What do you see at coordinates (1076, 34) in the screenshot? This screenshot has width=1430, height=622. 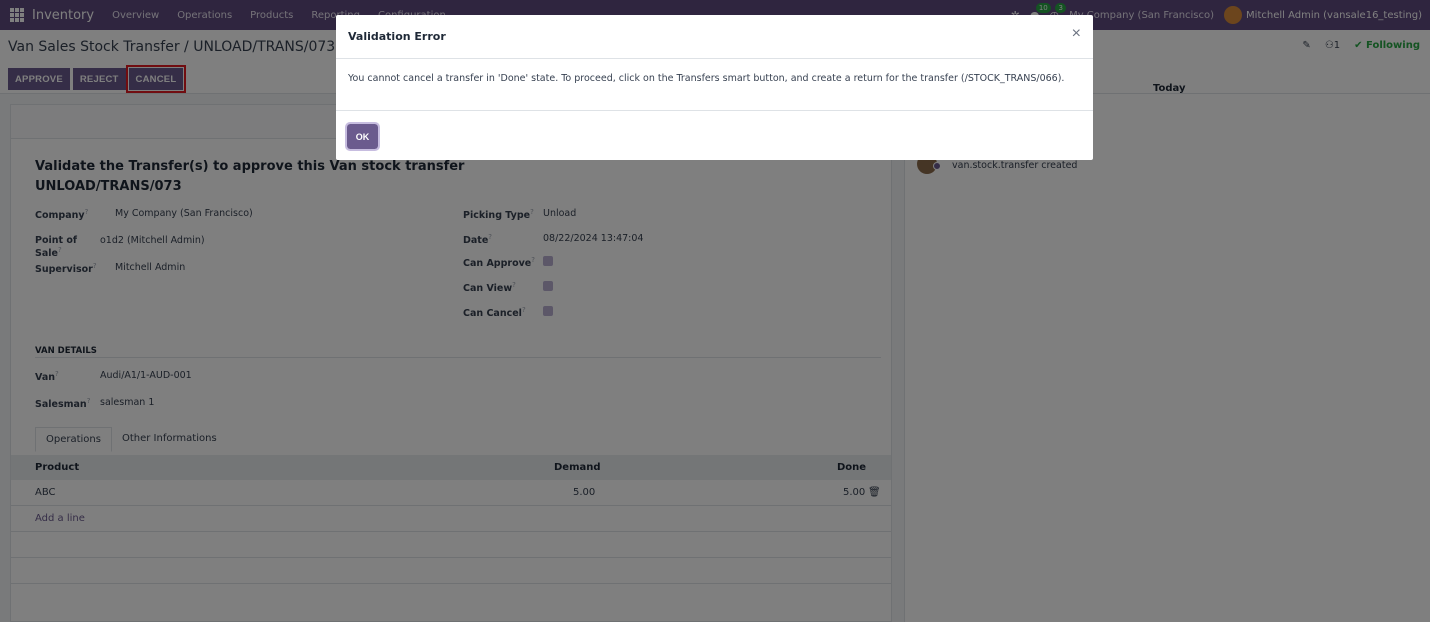 I see `close-icon: ×` at bounding box center [1076, 34].